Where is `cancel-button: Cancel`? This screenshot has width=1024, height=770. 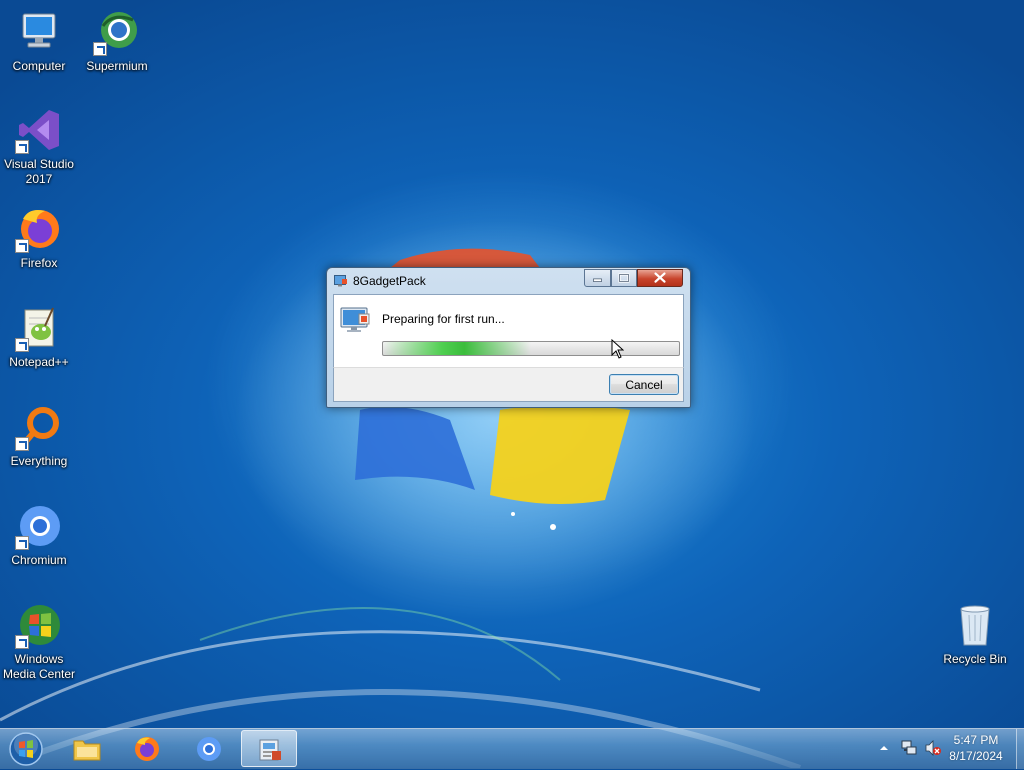 cancel-button: Cancel is located at coordinates (644, 384).